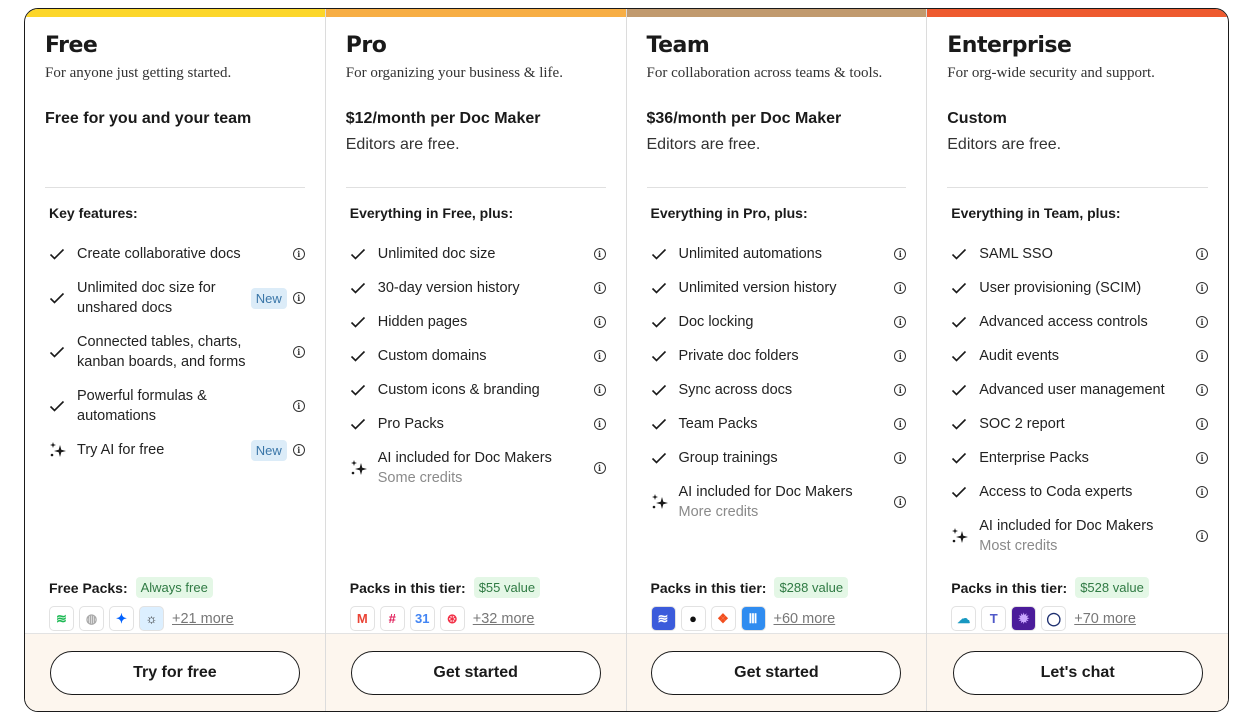 This screenshot has width=1254, height=720. I want to click on heap-icon: ✹, so click(1024, 618).